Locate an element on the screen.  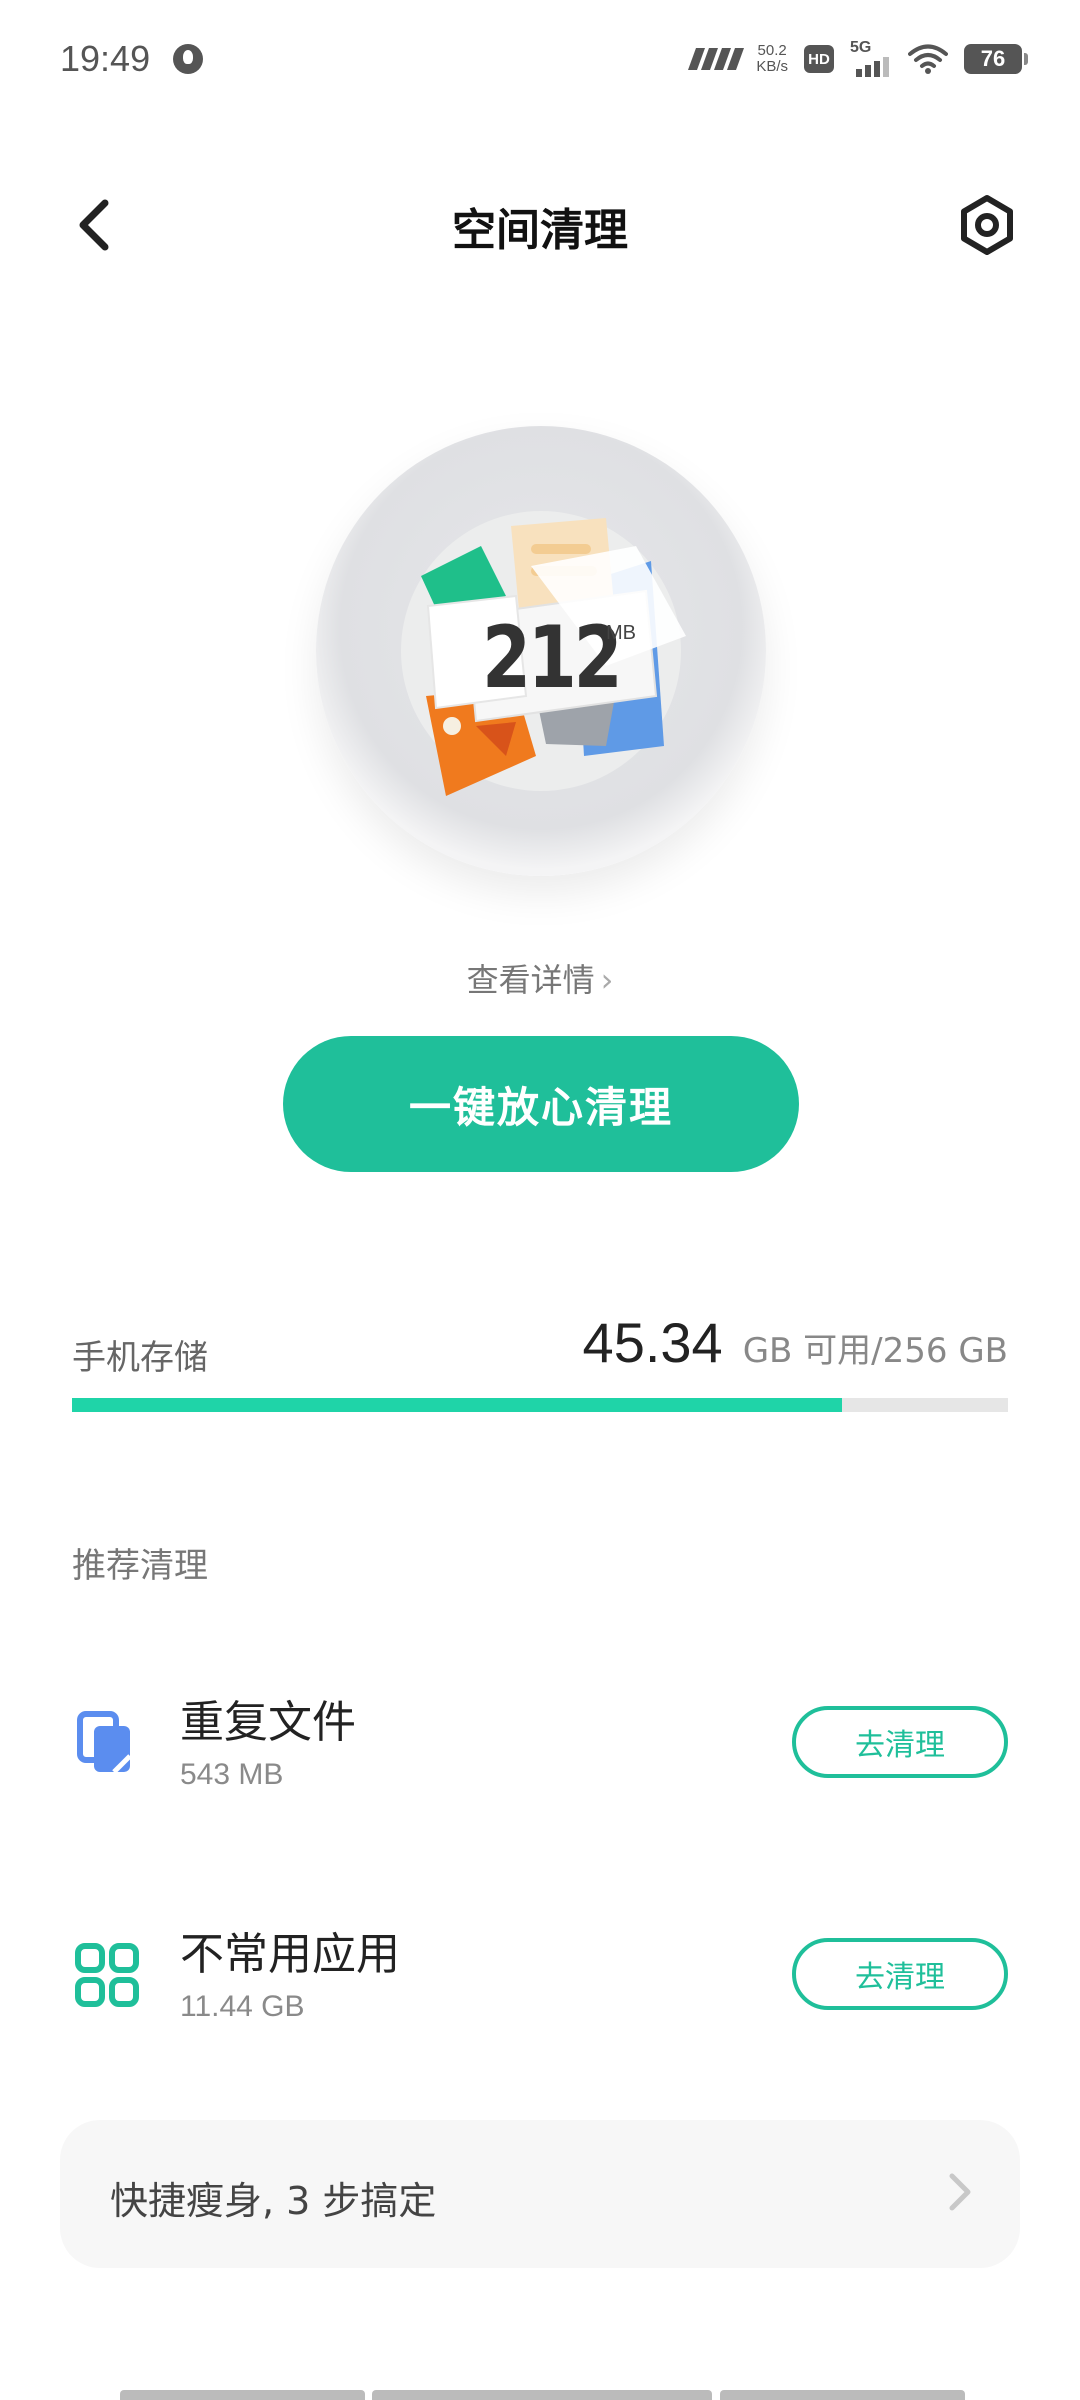
storage-values: 45.34 GB 可用/256 GB is located at coordinates (795, 1342).